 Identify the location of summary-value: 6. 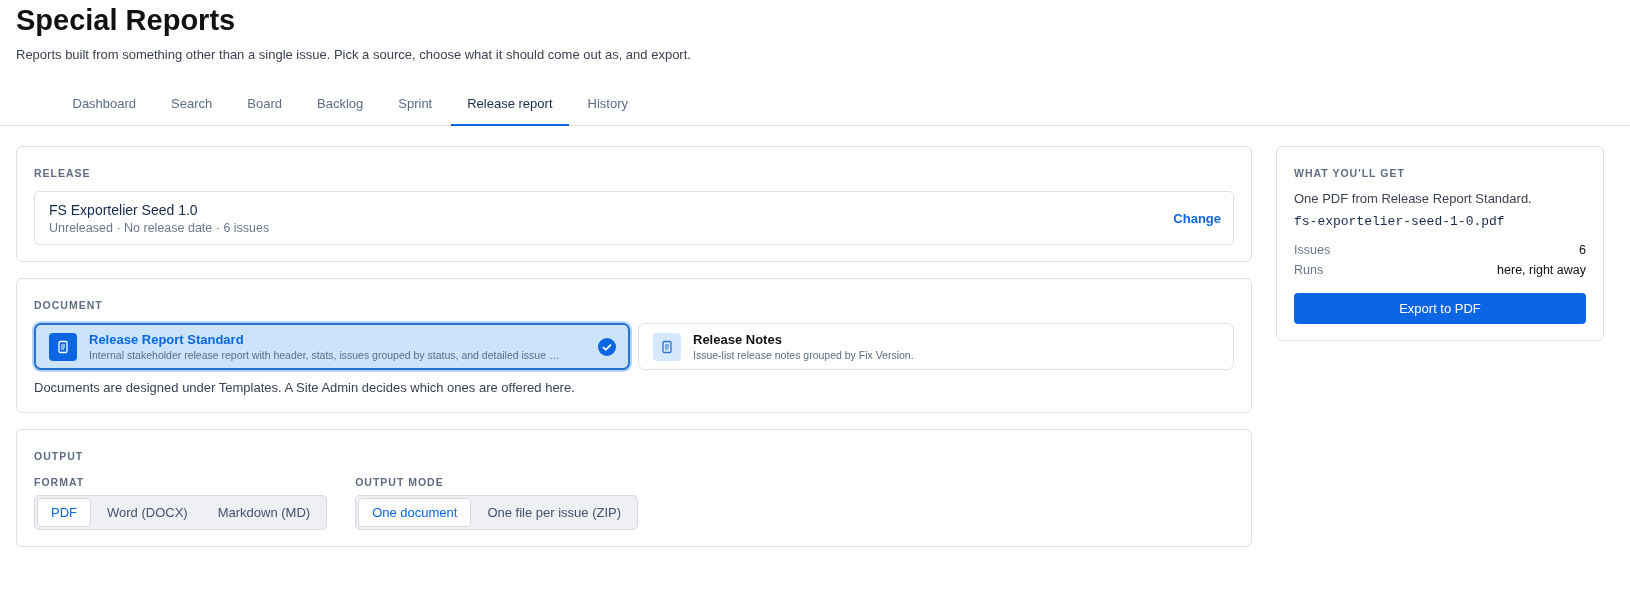
(1582, 250).